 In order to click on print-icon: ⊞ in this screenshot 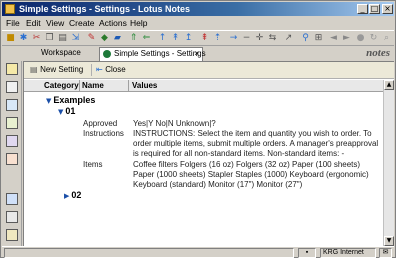, I will do `click(318, 38)`.